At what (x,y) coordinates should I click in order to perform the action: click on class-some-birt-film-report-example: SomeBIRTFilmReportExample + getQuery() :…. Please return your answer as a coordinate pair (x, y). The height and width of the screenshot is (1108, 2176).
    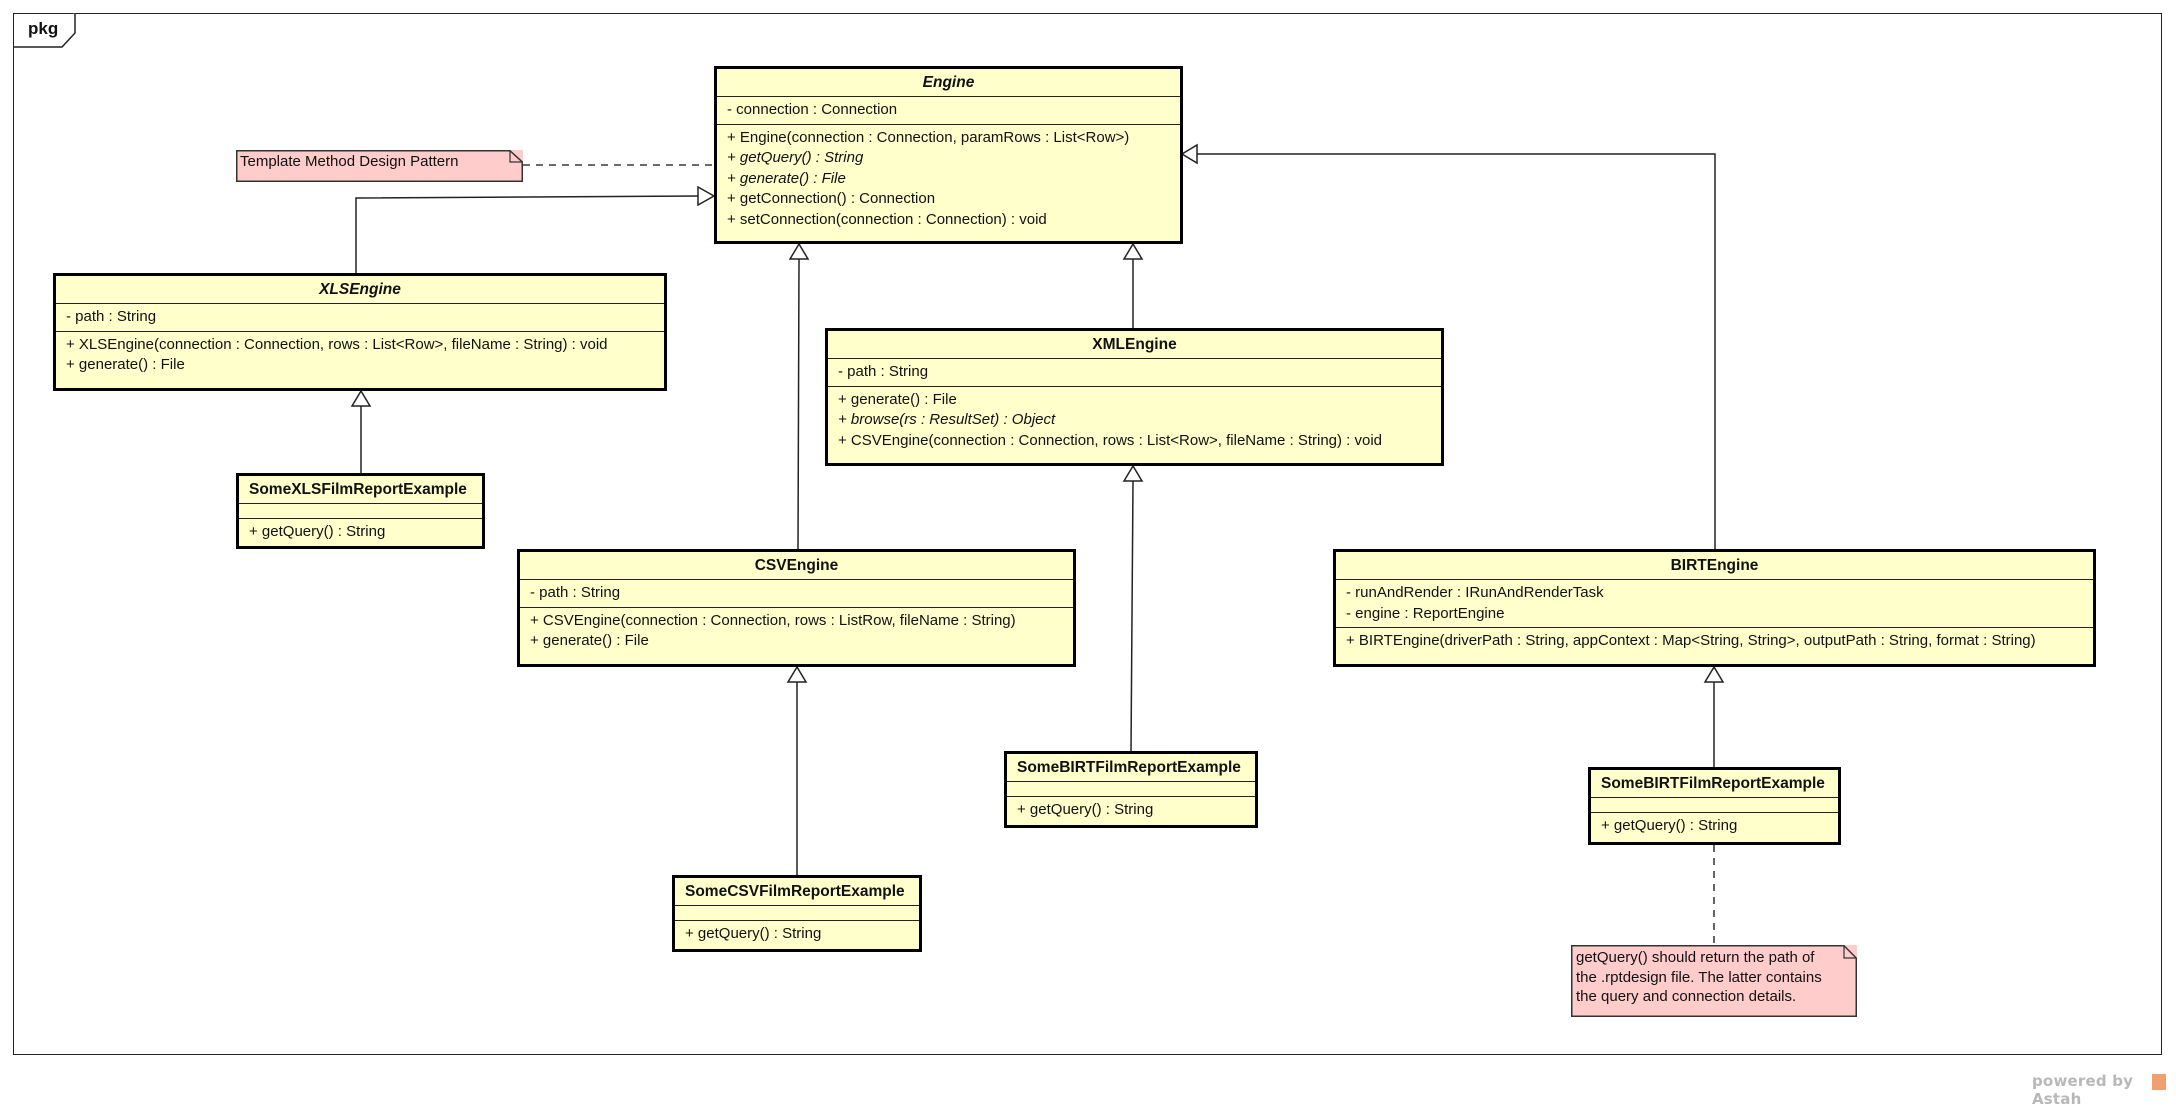
    Looking at the image, I should click on (1714, 806).